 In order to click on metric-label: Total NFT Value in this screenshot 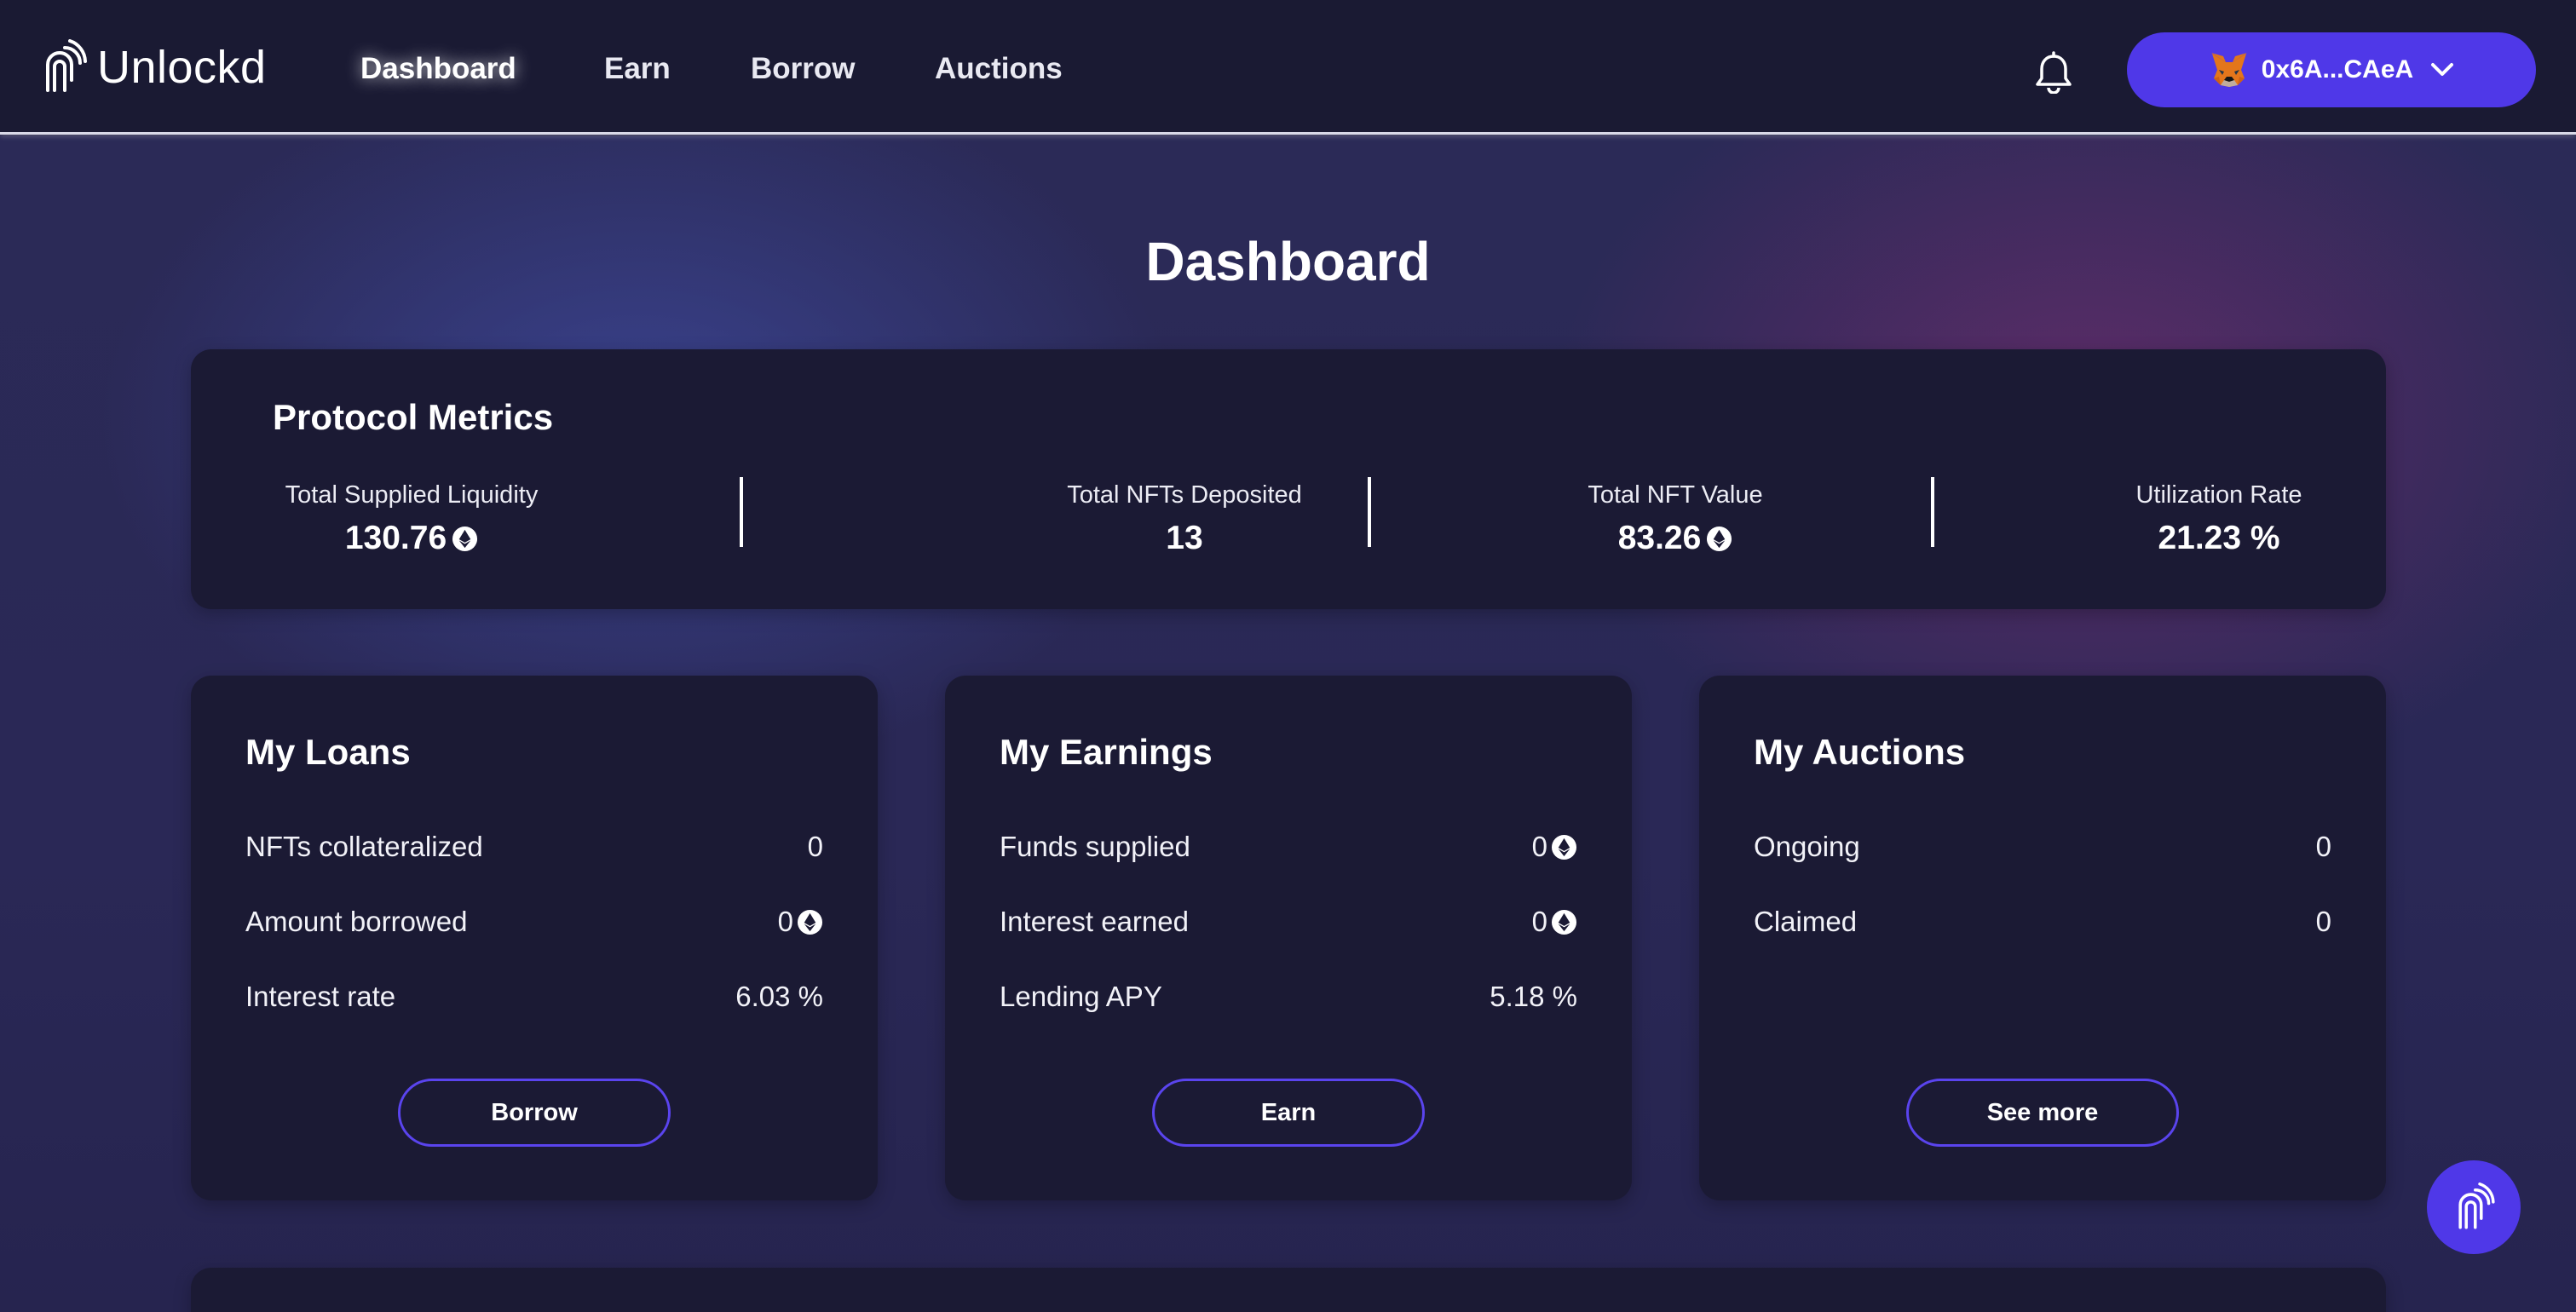, I will do `click(1675, 495)`.